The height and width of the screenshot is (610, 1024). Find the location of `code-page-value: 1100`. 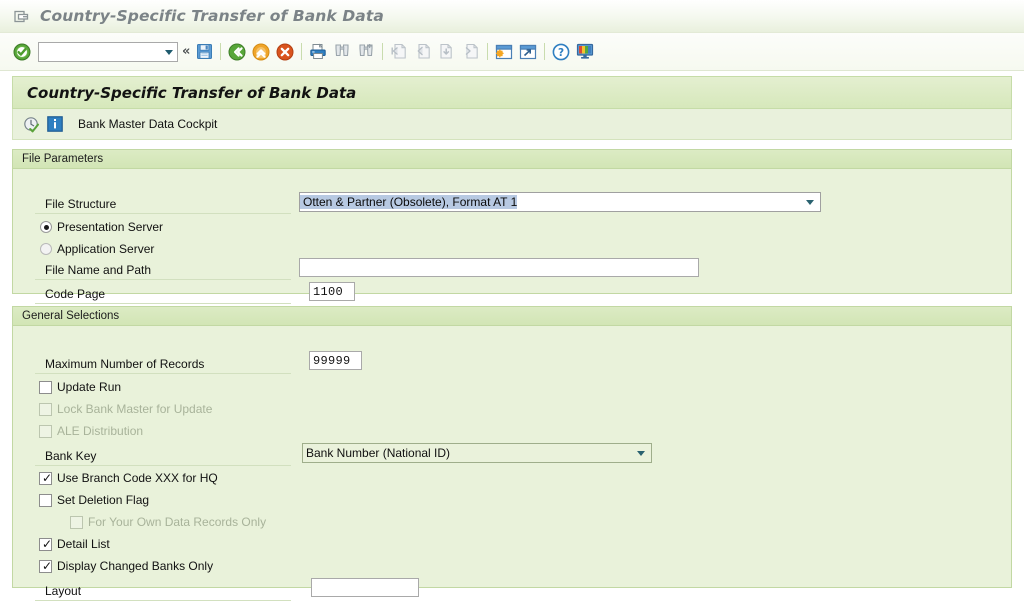

code-page-value: 1100 is located at coordinates (328, 291).